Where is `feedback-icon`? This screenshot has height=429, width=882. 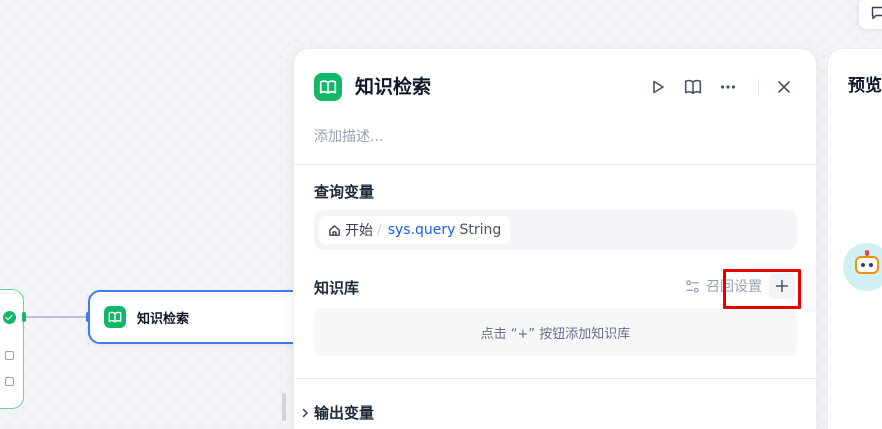 feedback-icon is located at coordinates (876, 13).